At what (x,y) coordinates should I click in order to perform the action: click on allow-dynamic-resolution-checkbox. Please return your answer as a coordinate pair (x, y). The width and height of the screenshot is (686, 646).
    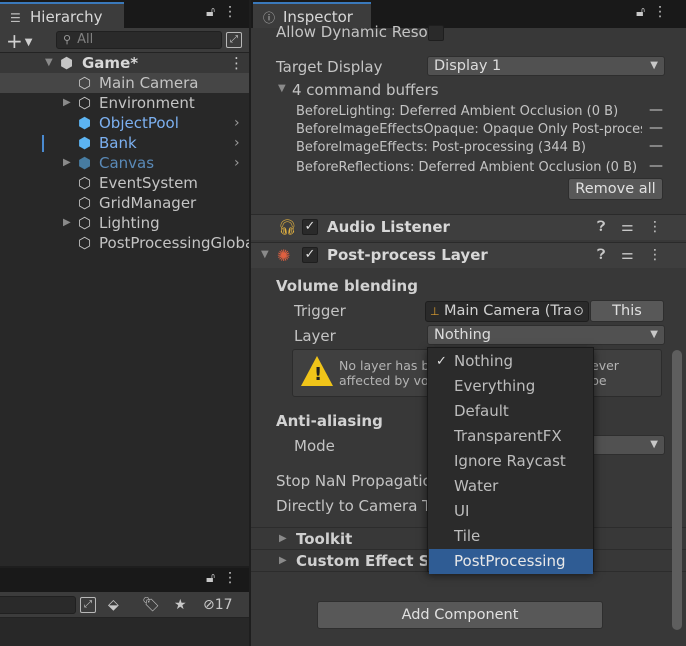
    Looking at the image, I should click on (436, 33).